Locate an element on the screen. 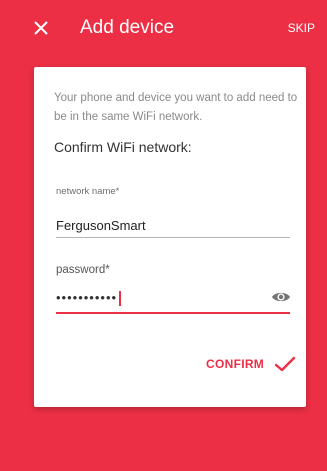 The image size is (327, 471). password-input: ••••••••••• is located at coordinates (89, 298).